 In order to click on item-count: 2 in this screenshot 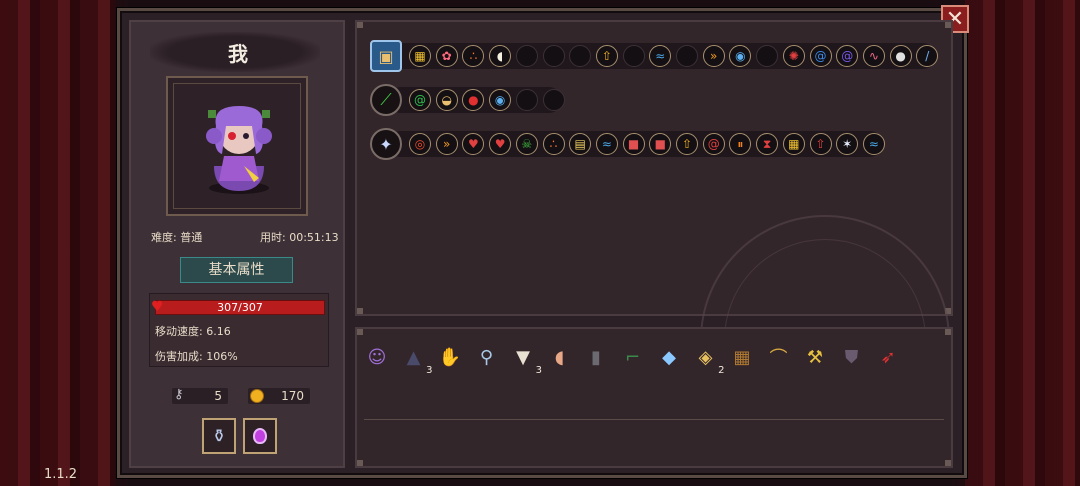, I will do `click(721, 370)`.